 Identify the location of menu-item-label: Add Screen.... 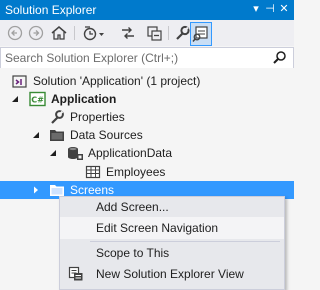
(132, 207).